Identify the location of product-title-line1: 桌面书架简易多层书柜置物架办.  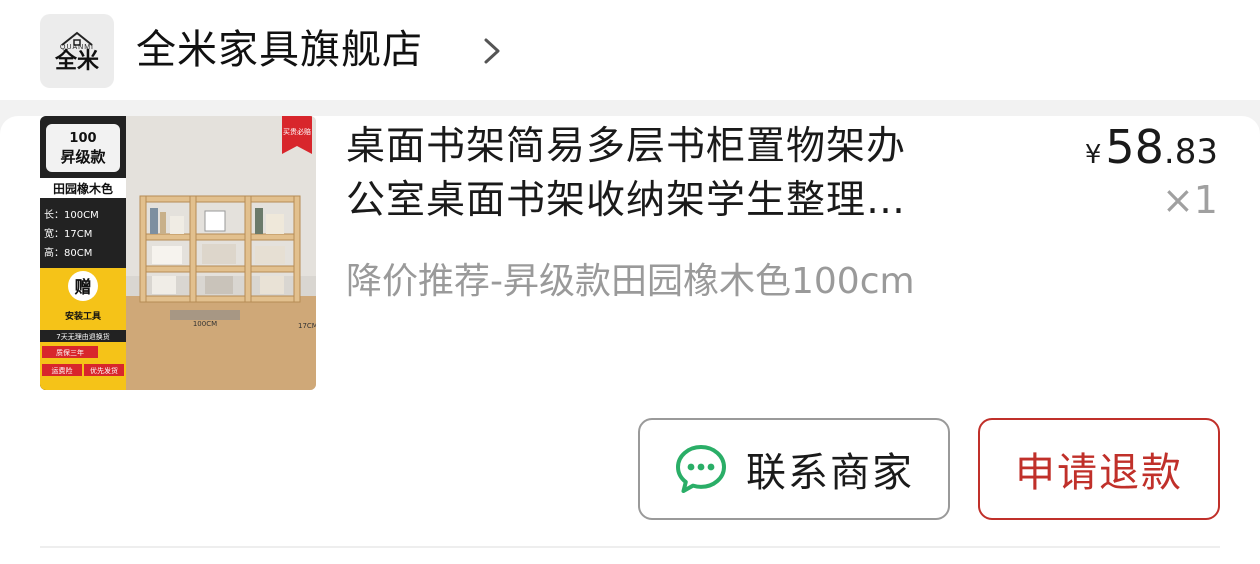
(626, 146).